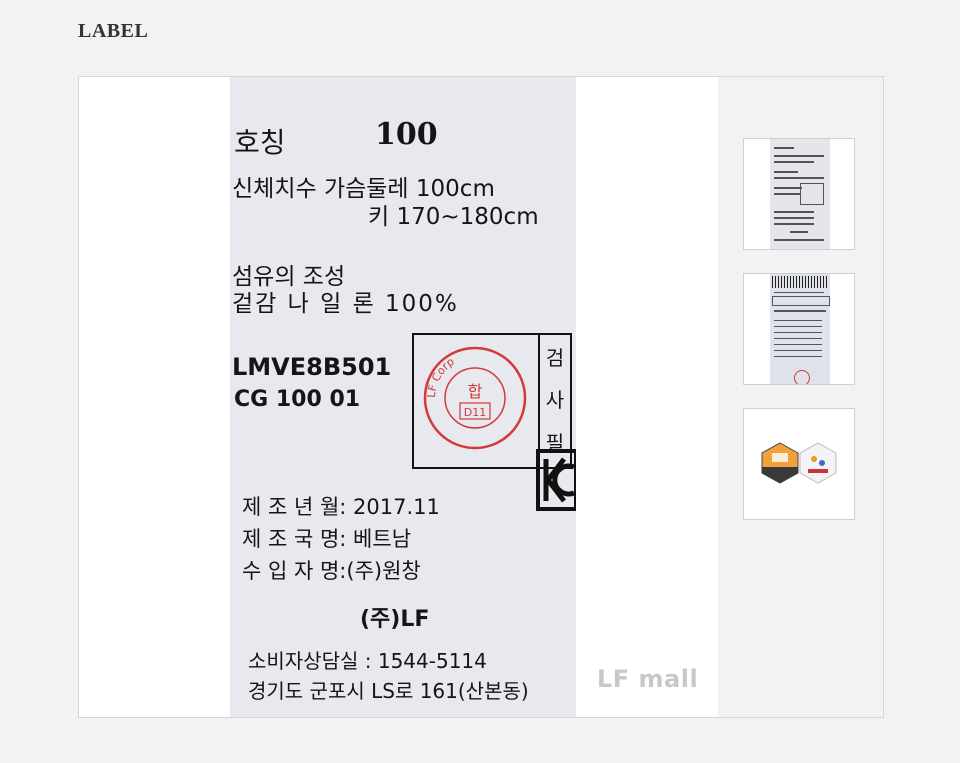 The image size is (960, 763). I want to click on certification-badges-thumbnail-image, so click(799, 463).